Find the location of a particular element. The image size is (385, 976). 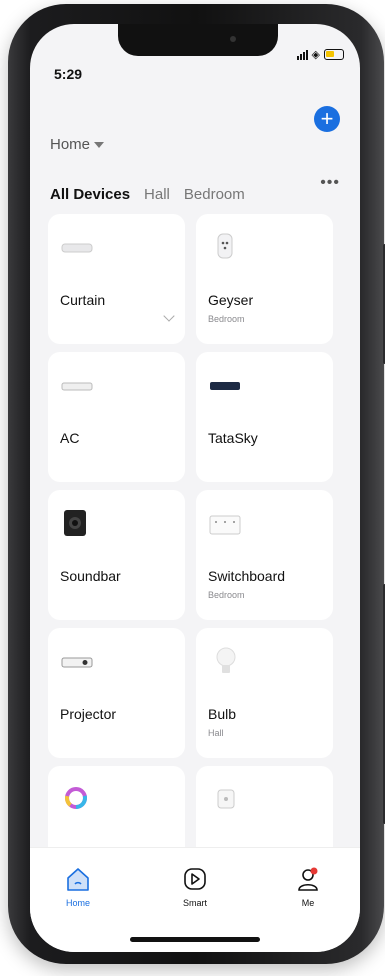

tab-home: Home is located at coordinates (78, 887).